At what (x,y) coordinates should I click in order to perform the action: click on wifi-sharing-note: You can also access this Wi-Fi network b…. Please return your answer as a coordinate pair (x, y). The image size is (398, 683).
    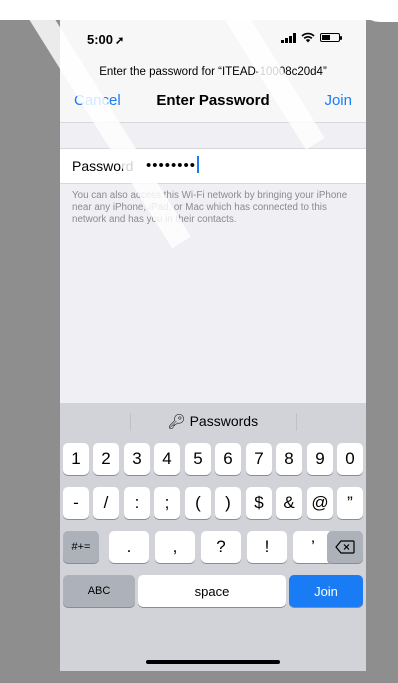
    Looking at the image, I should click on (210, 207).